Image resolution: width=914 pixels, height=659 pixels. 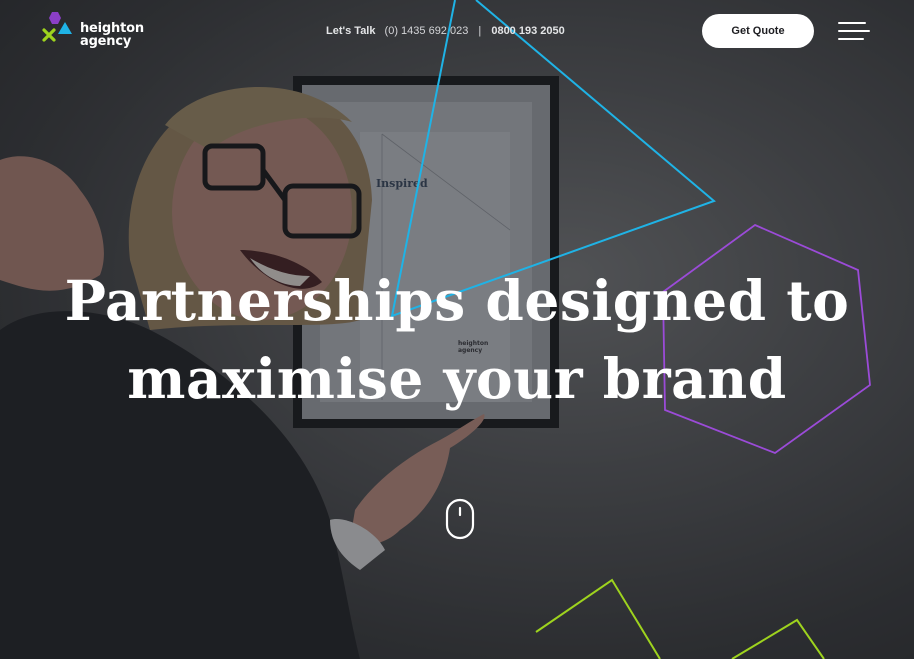 What do you see at coordinates (57, 27) in the screenshot?
I see `logo-mark-icon` at bounding box center [57, 27].